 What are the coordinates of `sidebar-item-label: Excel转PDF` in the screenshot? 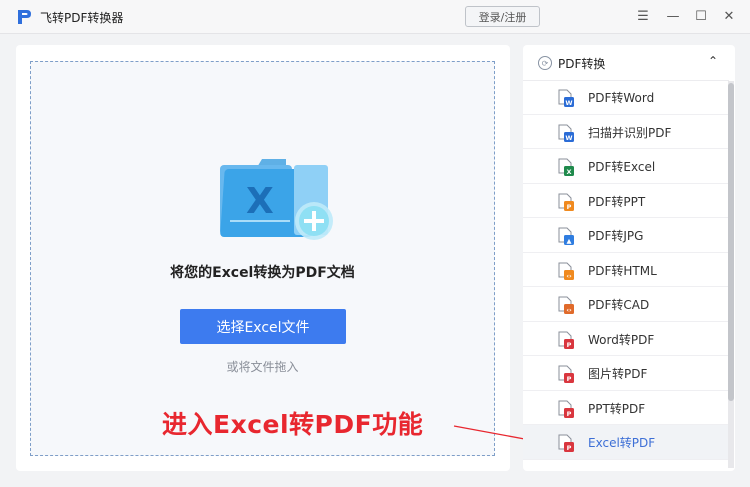 It's located at (622, 443).